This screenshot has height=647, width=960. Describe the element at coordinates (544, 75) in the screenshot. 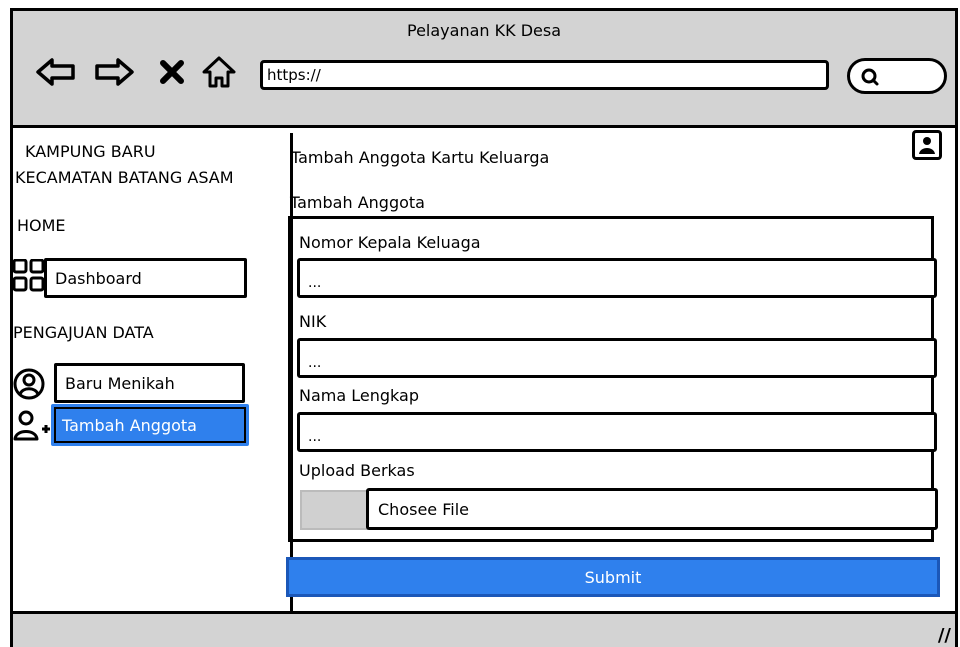

I see `url-input: https://` at that location.